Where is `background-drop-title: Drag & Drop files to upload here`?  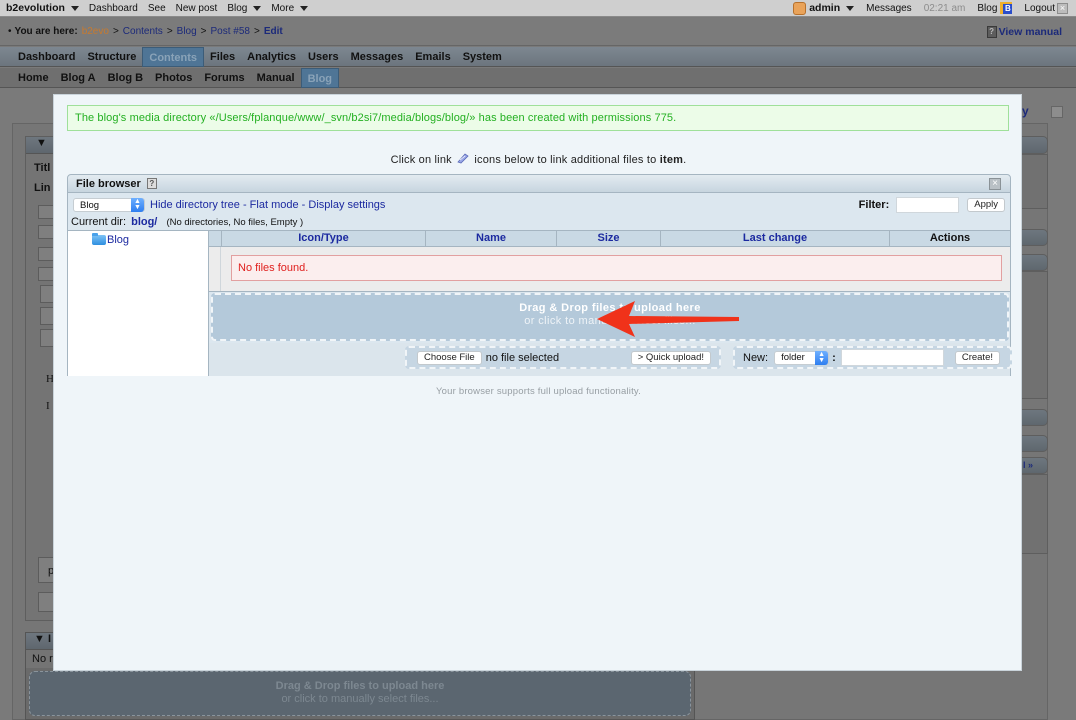
background-drop-title: Drag & Drop files to upload here is located at coordinates (360, 686).